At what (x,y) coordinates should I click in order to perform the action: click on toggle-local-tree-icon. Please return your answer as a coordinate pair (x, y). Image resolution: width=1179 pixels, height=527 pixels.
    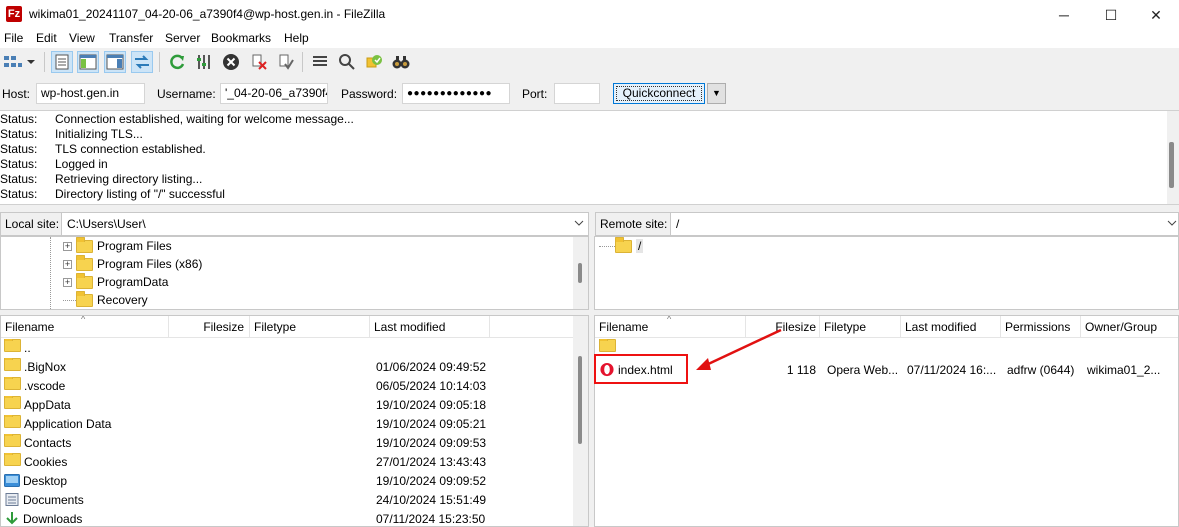
    Looking at the image, I should click on (88, 62).